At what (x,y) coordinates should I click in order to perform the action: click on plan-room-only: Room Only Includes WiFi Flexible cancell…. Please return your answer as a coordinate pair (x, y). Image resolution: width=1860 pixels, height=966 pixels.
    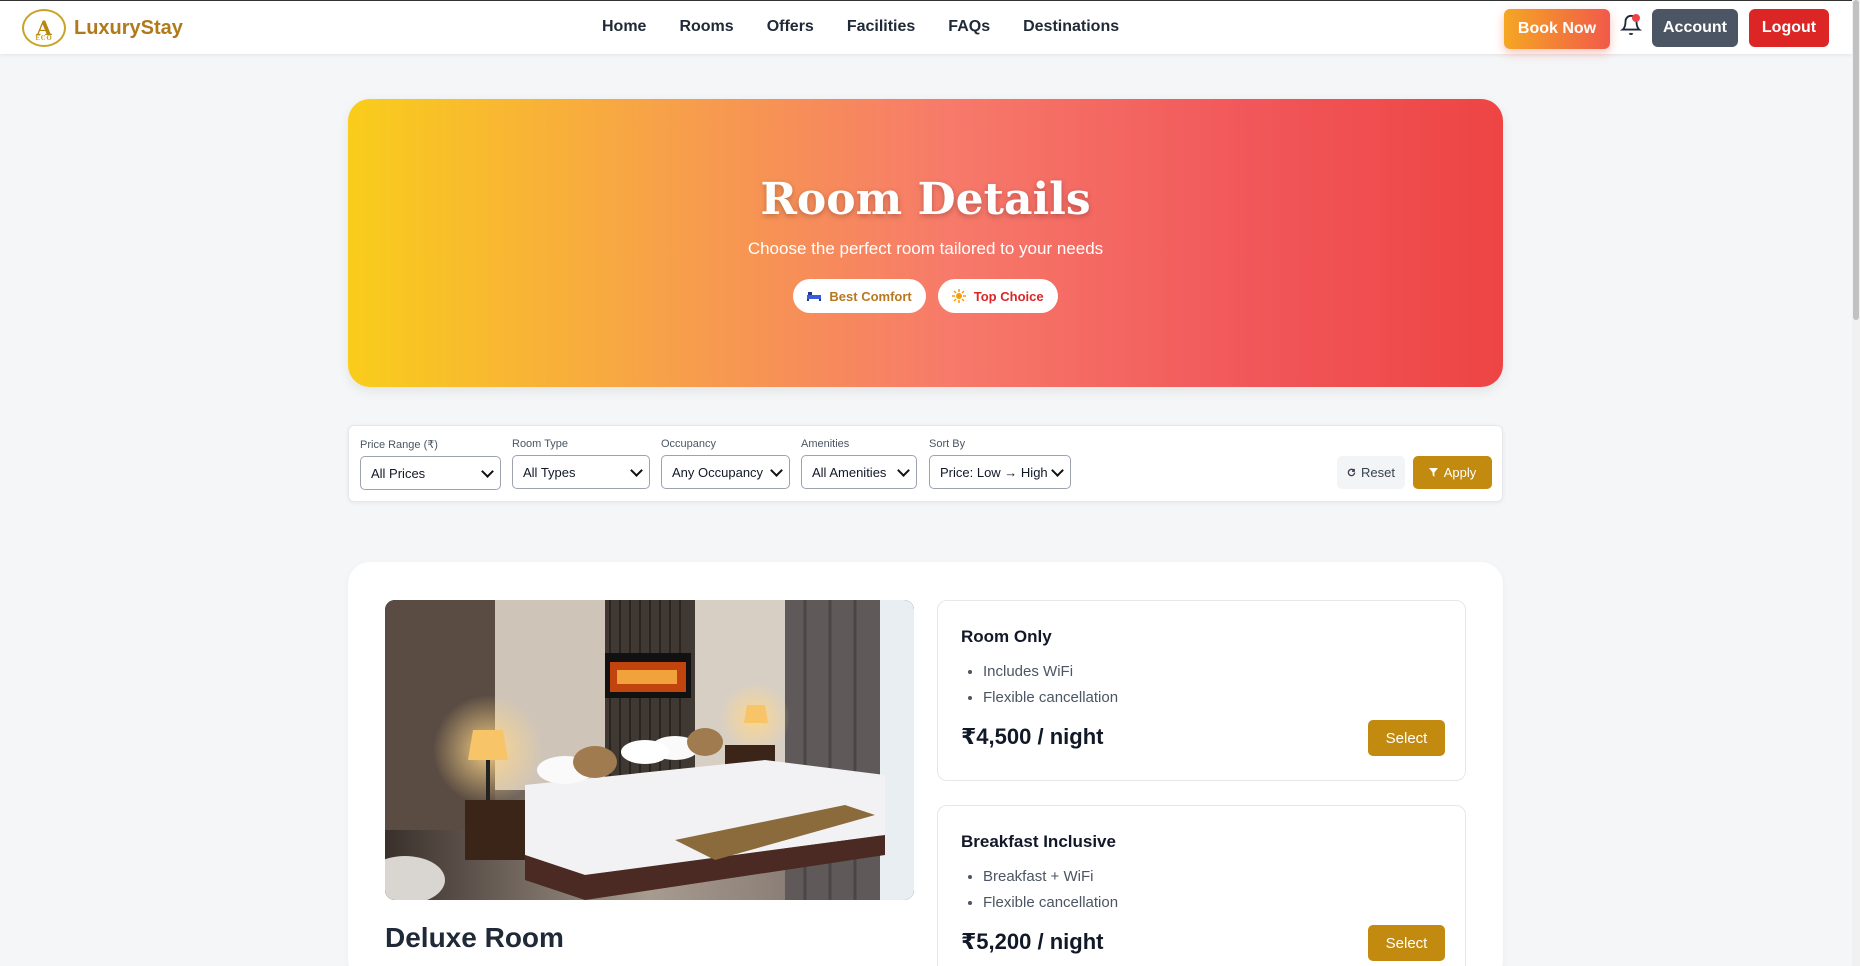
    Looking at the image, I should click on (1201, 690).